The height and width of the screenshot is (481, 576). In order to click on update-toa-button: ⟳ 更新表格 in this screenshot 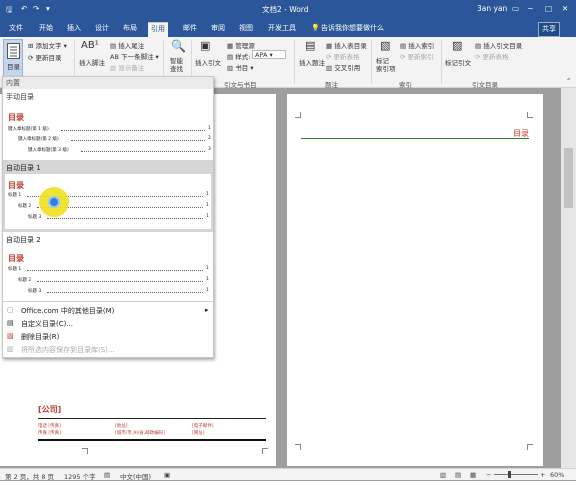, I will do `click(492, 56)`.